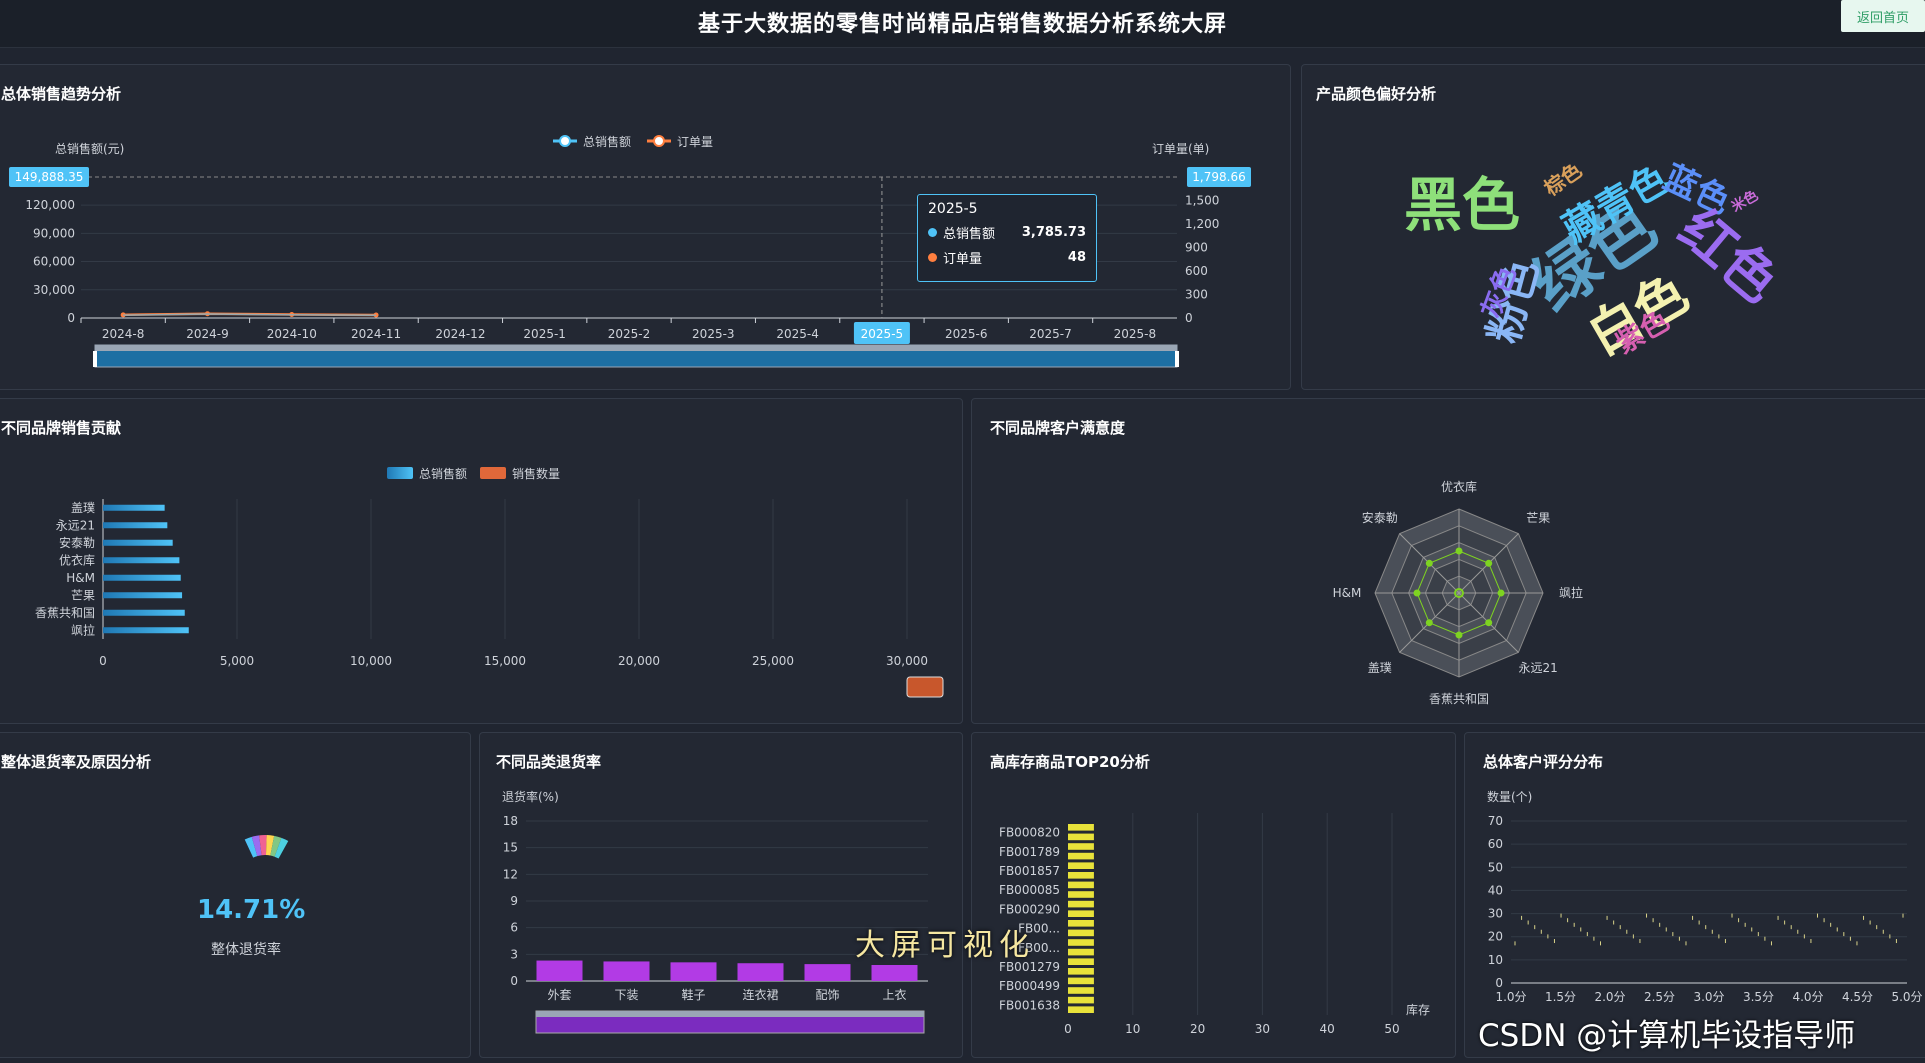  Describe the element at coordinates (1857, 997) in the screenshot. I see `x-tick-label: 4.5分` at that location.